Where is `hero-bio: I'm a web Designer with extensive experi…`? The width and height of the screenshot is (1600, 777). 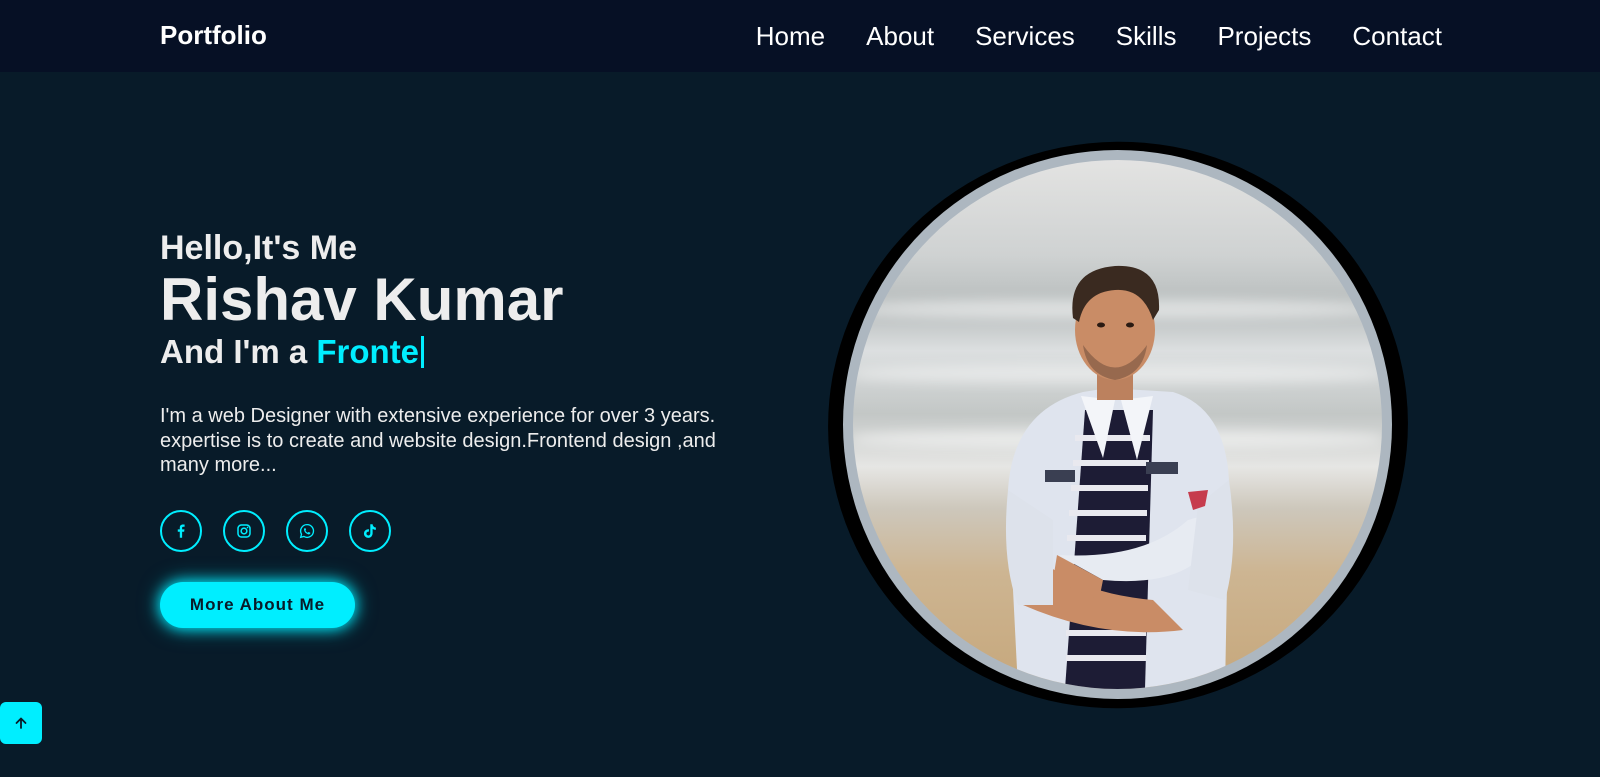 hero-bio: I'm a web Designer with extensive experi… is located at coordinates (438, 440).